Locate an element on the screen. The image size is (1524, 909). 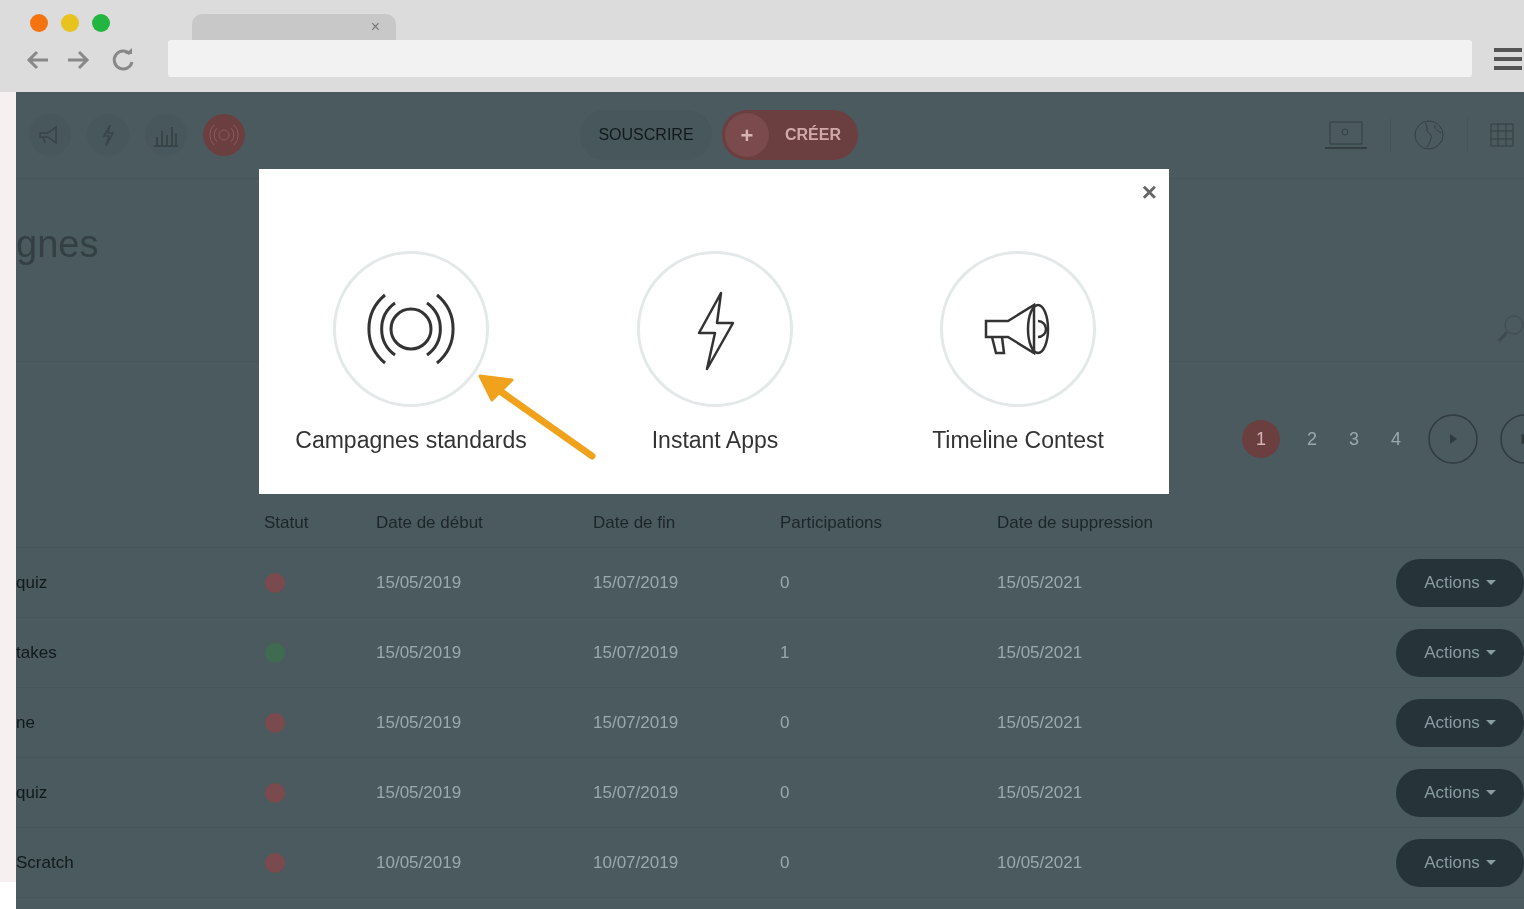
option-label: Campagnes standards is located at coordinates (411, 440).